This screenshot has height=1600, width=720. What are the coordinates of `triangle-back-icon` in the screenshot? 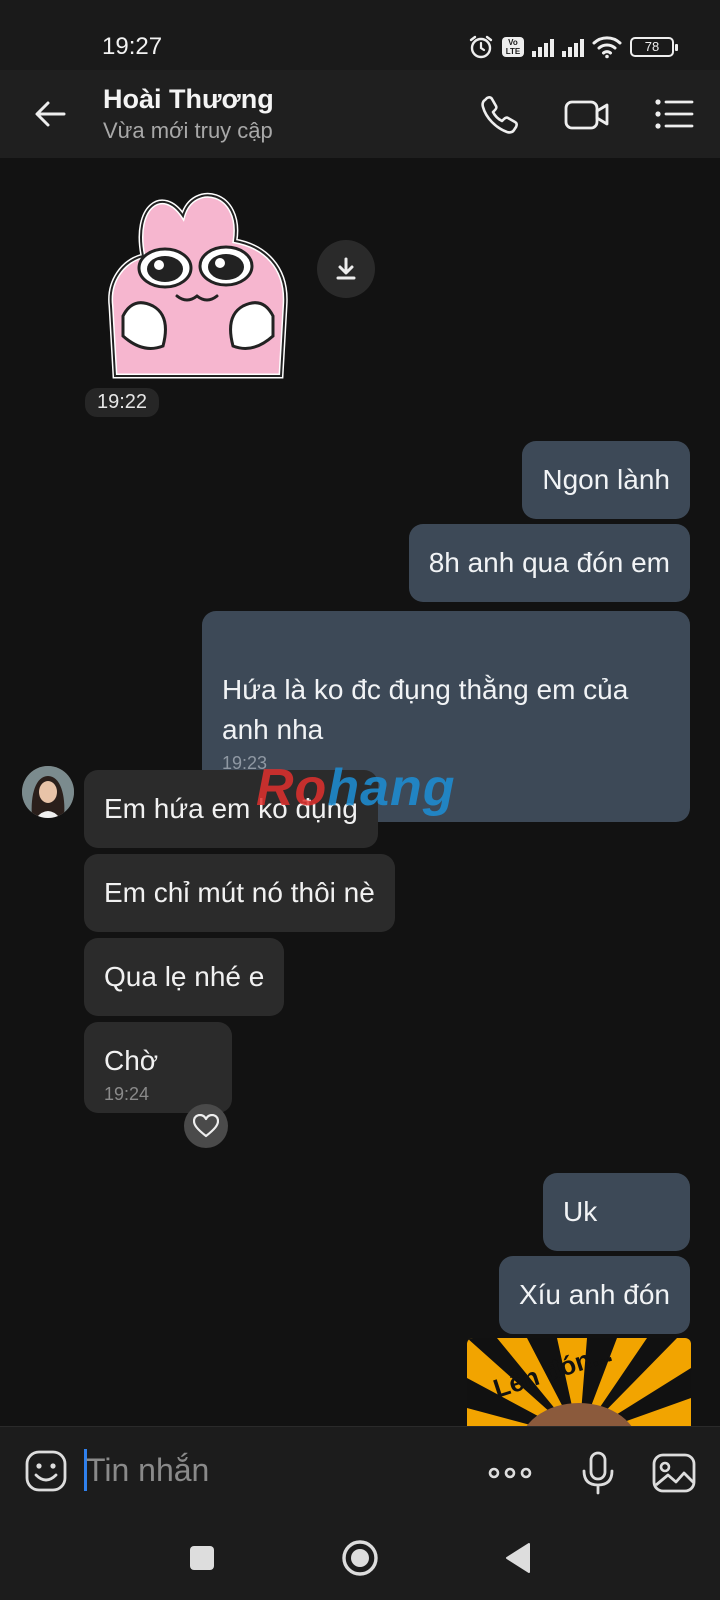 It's located at (518, 1558).